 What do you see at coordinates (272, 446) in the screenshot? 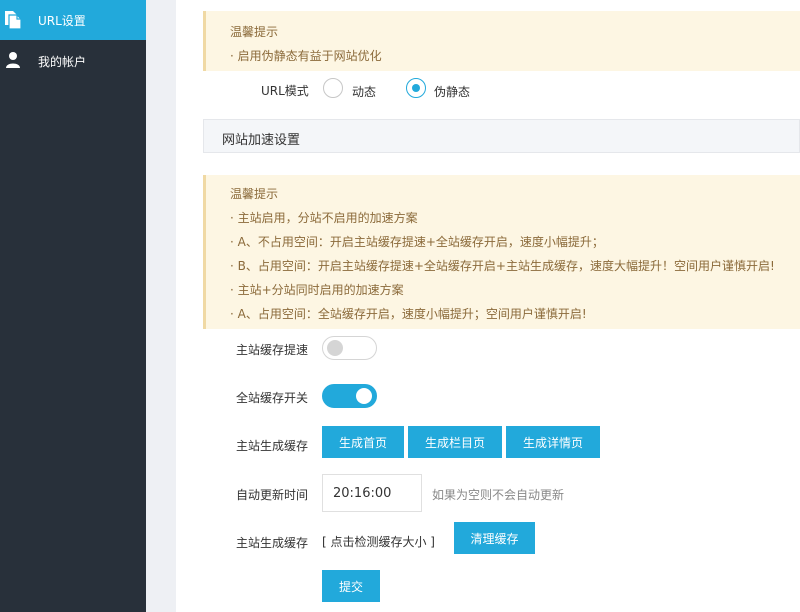
I see `generate-cache-label: 主站生成缓存` at bounding box center [272, 446].